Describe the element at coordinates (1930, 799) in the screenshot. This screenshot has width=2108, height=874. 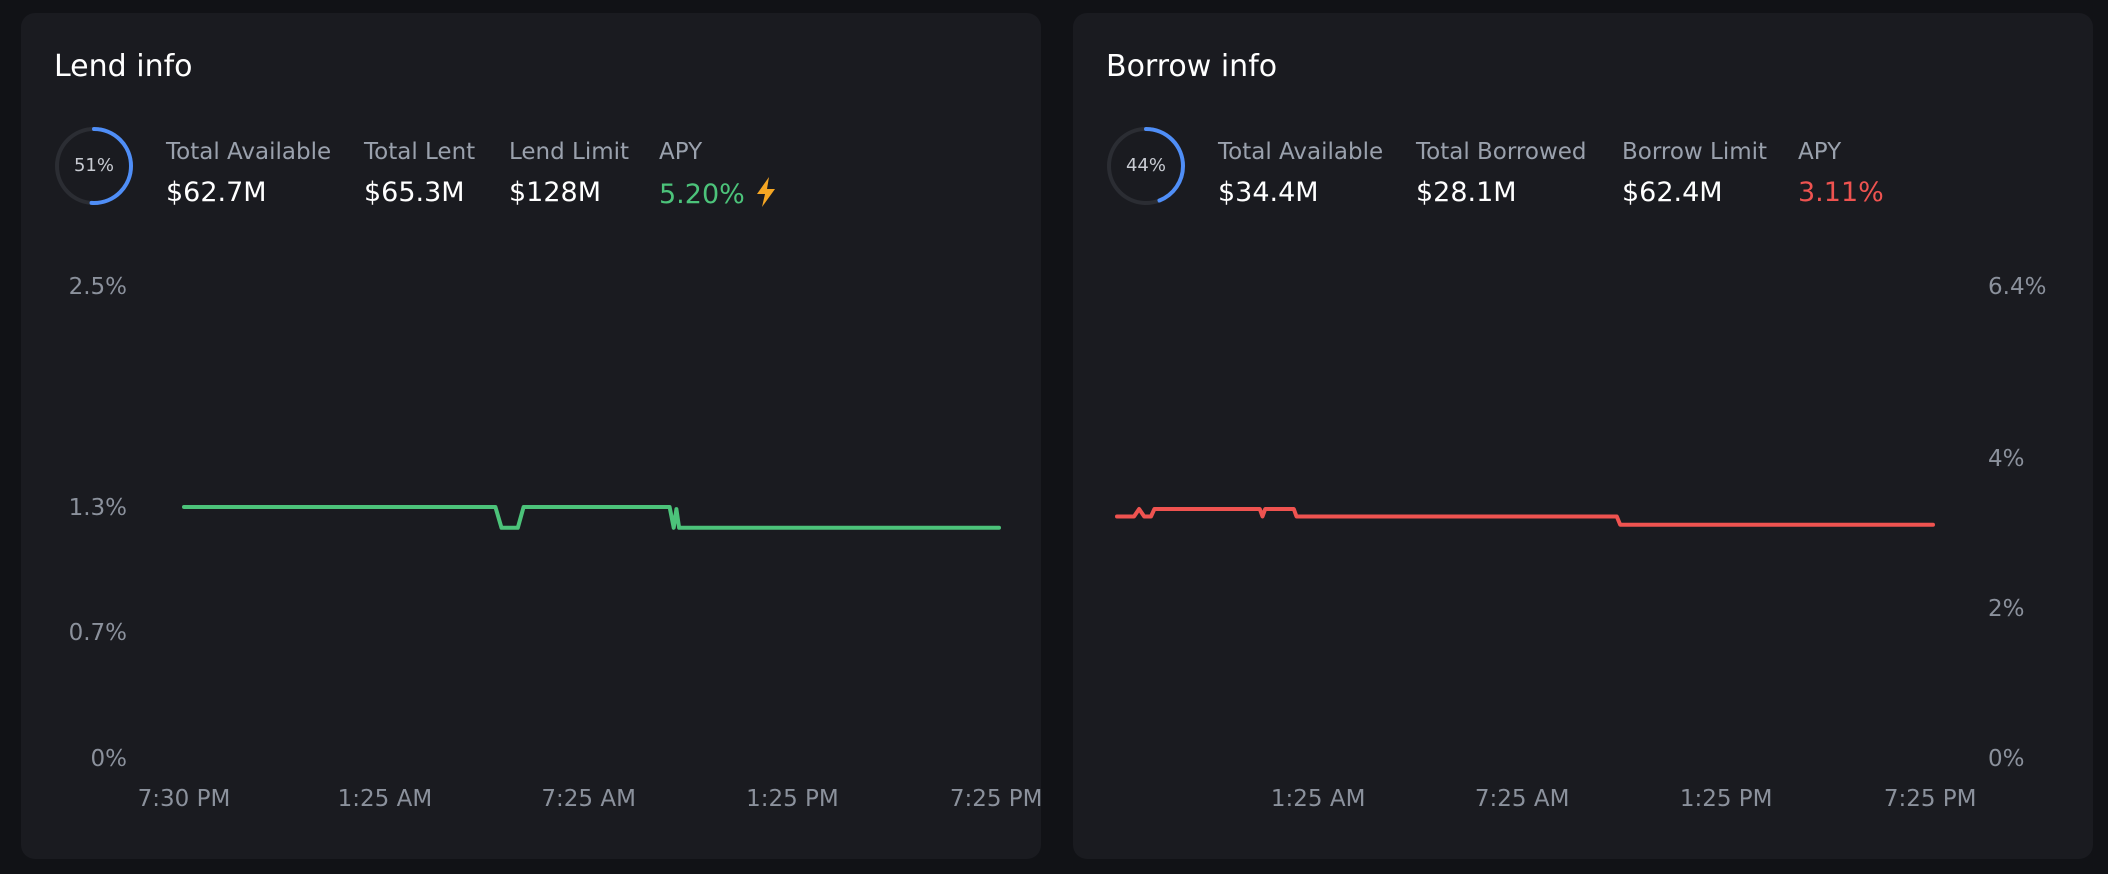
I see `borrow-chart-x-tick-label: 7:25 PM` at that location.